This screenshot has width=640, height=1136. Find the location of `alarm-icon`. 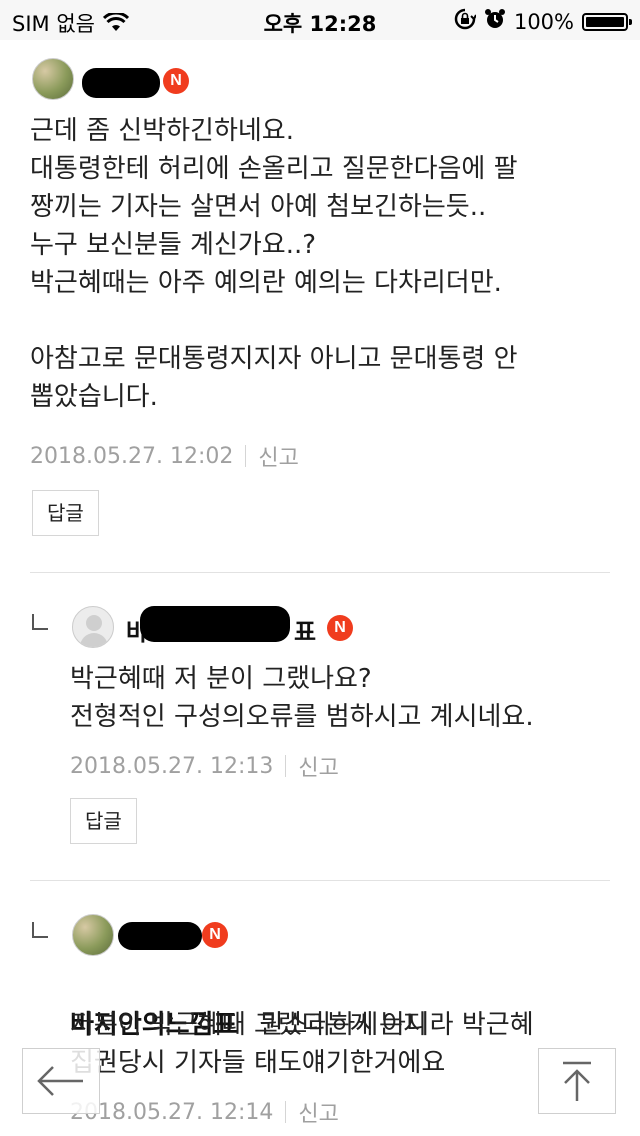

alarm-icon is located at coordinates (495, 21).